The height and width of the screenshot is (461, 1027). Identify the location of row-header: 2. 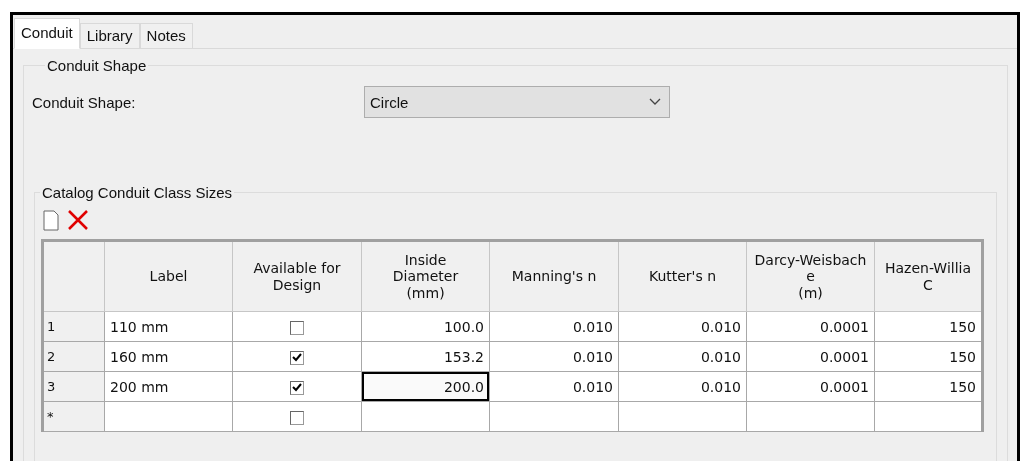
(73, 356).